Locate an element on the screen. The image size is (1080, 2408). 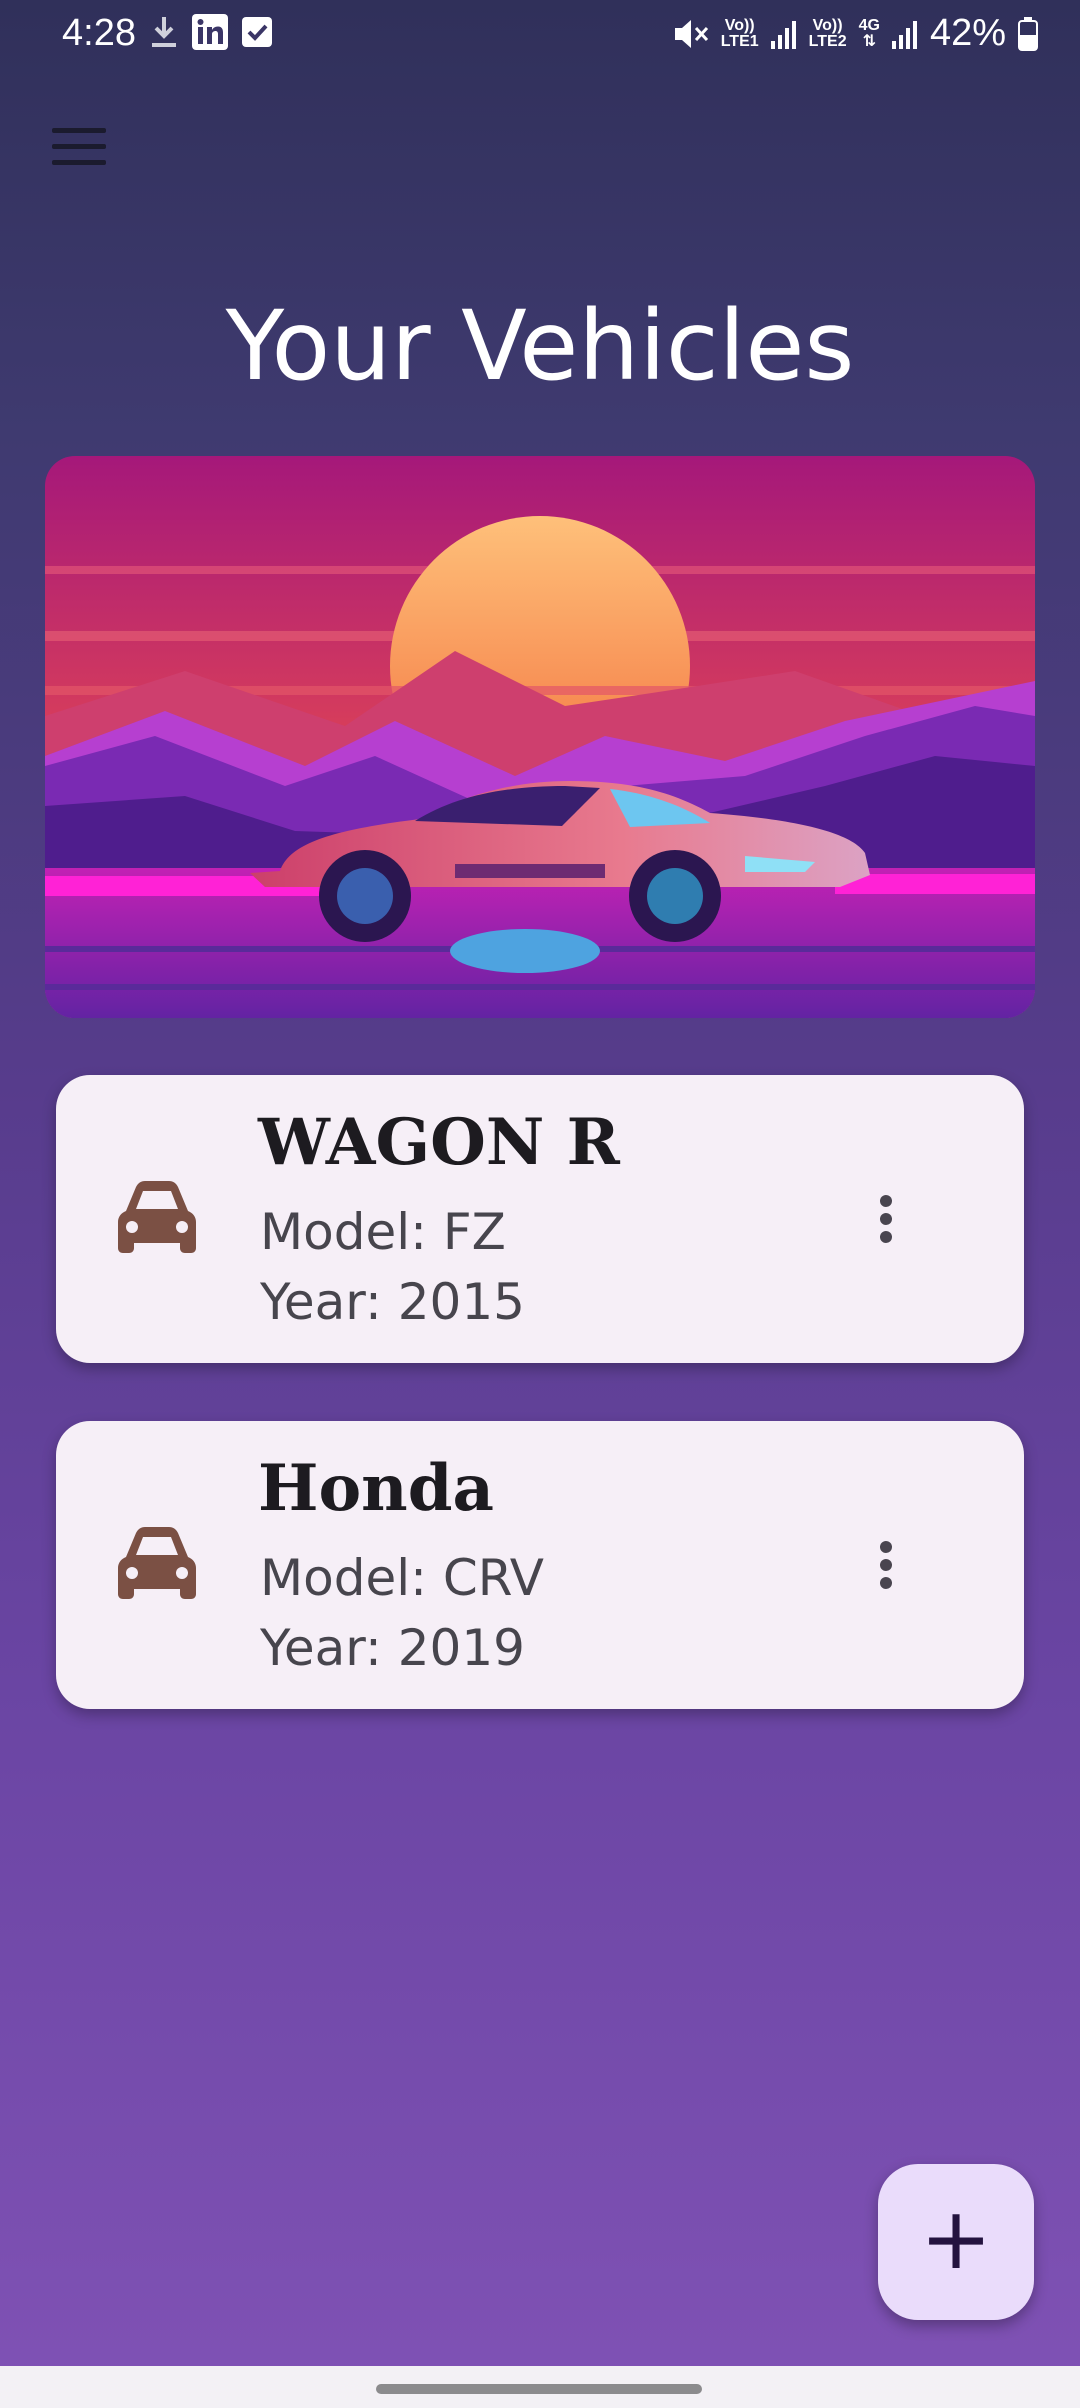
checkbox-icon is located at coordinates (257, 32).